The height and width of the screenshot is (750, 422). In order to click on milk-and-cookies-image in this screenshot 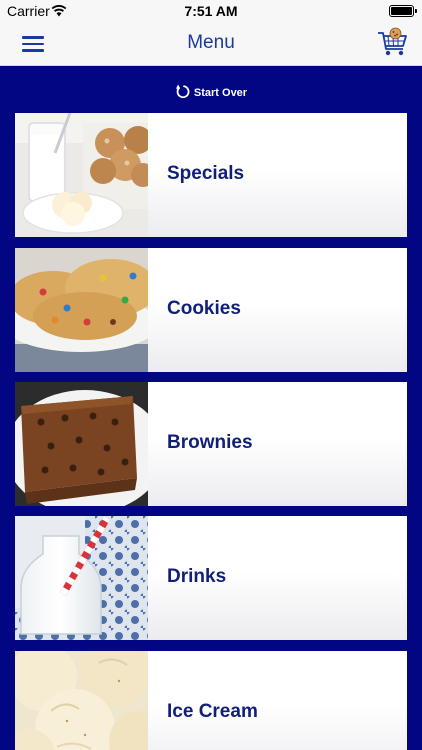, I will do `click(81, 175)`.